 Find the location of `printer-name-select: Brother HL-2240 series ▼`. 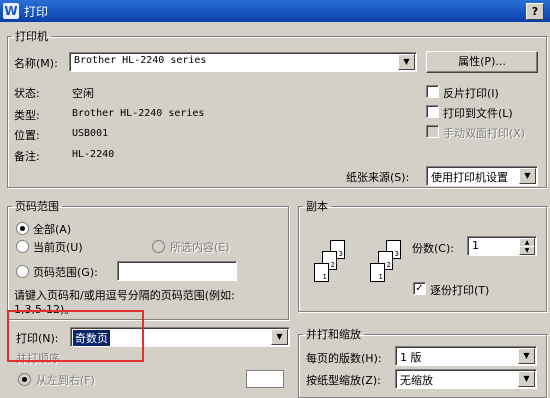

printer-name-select: Brother HL-2240 series ▼ is located at coordinates (243, 62).